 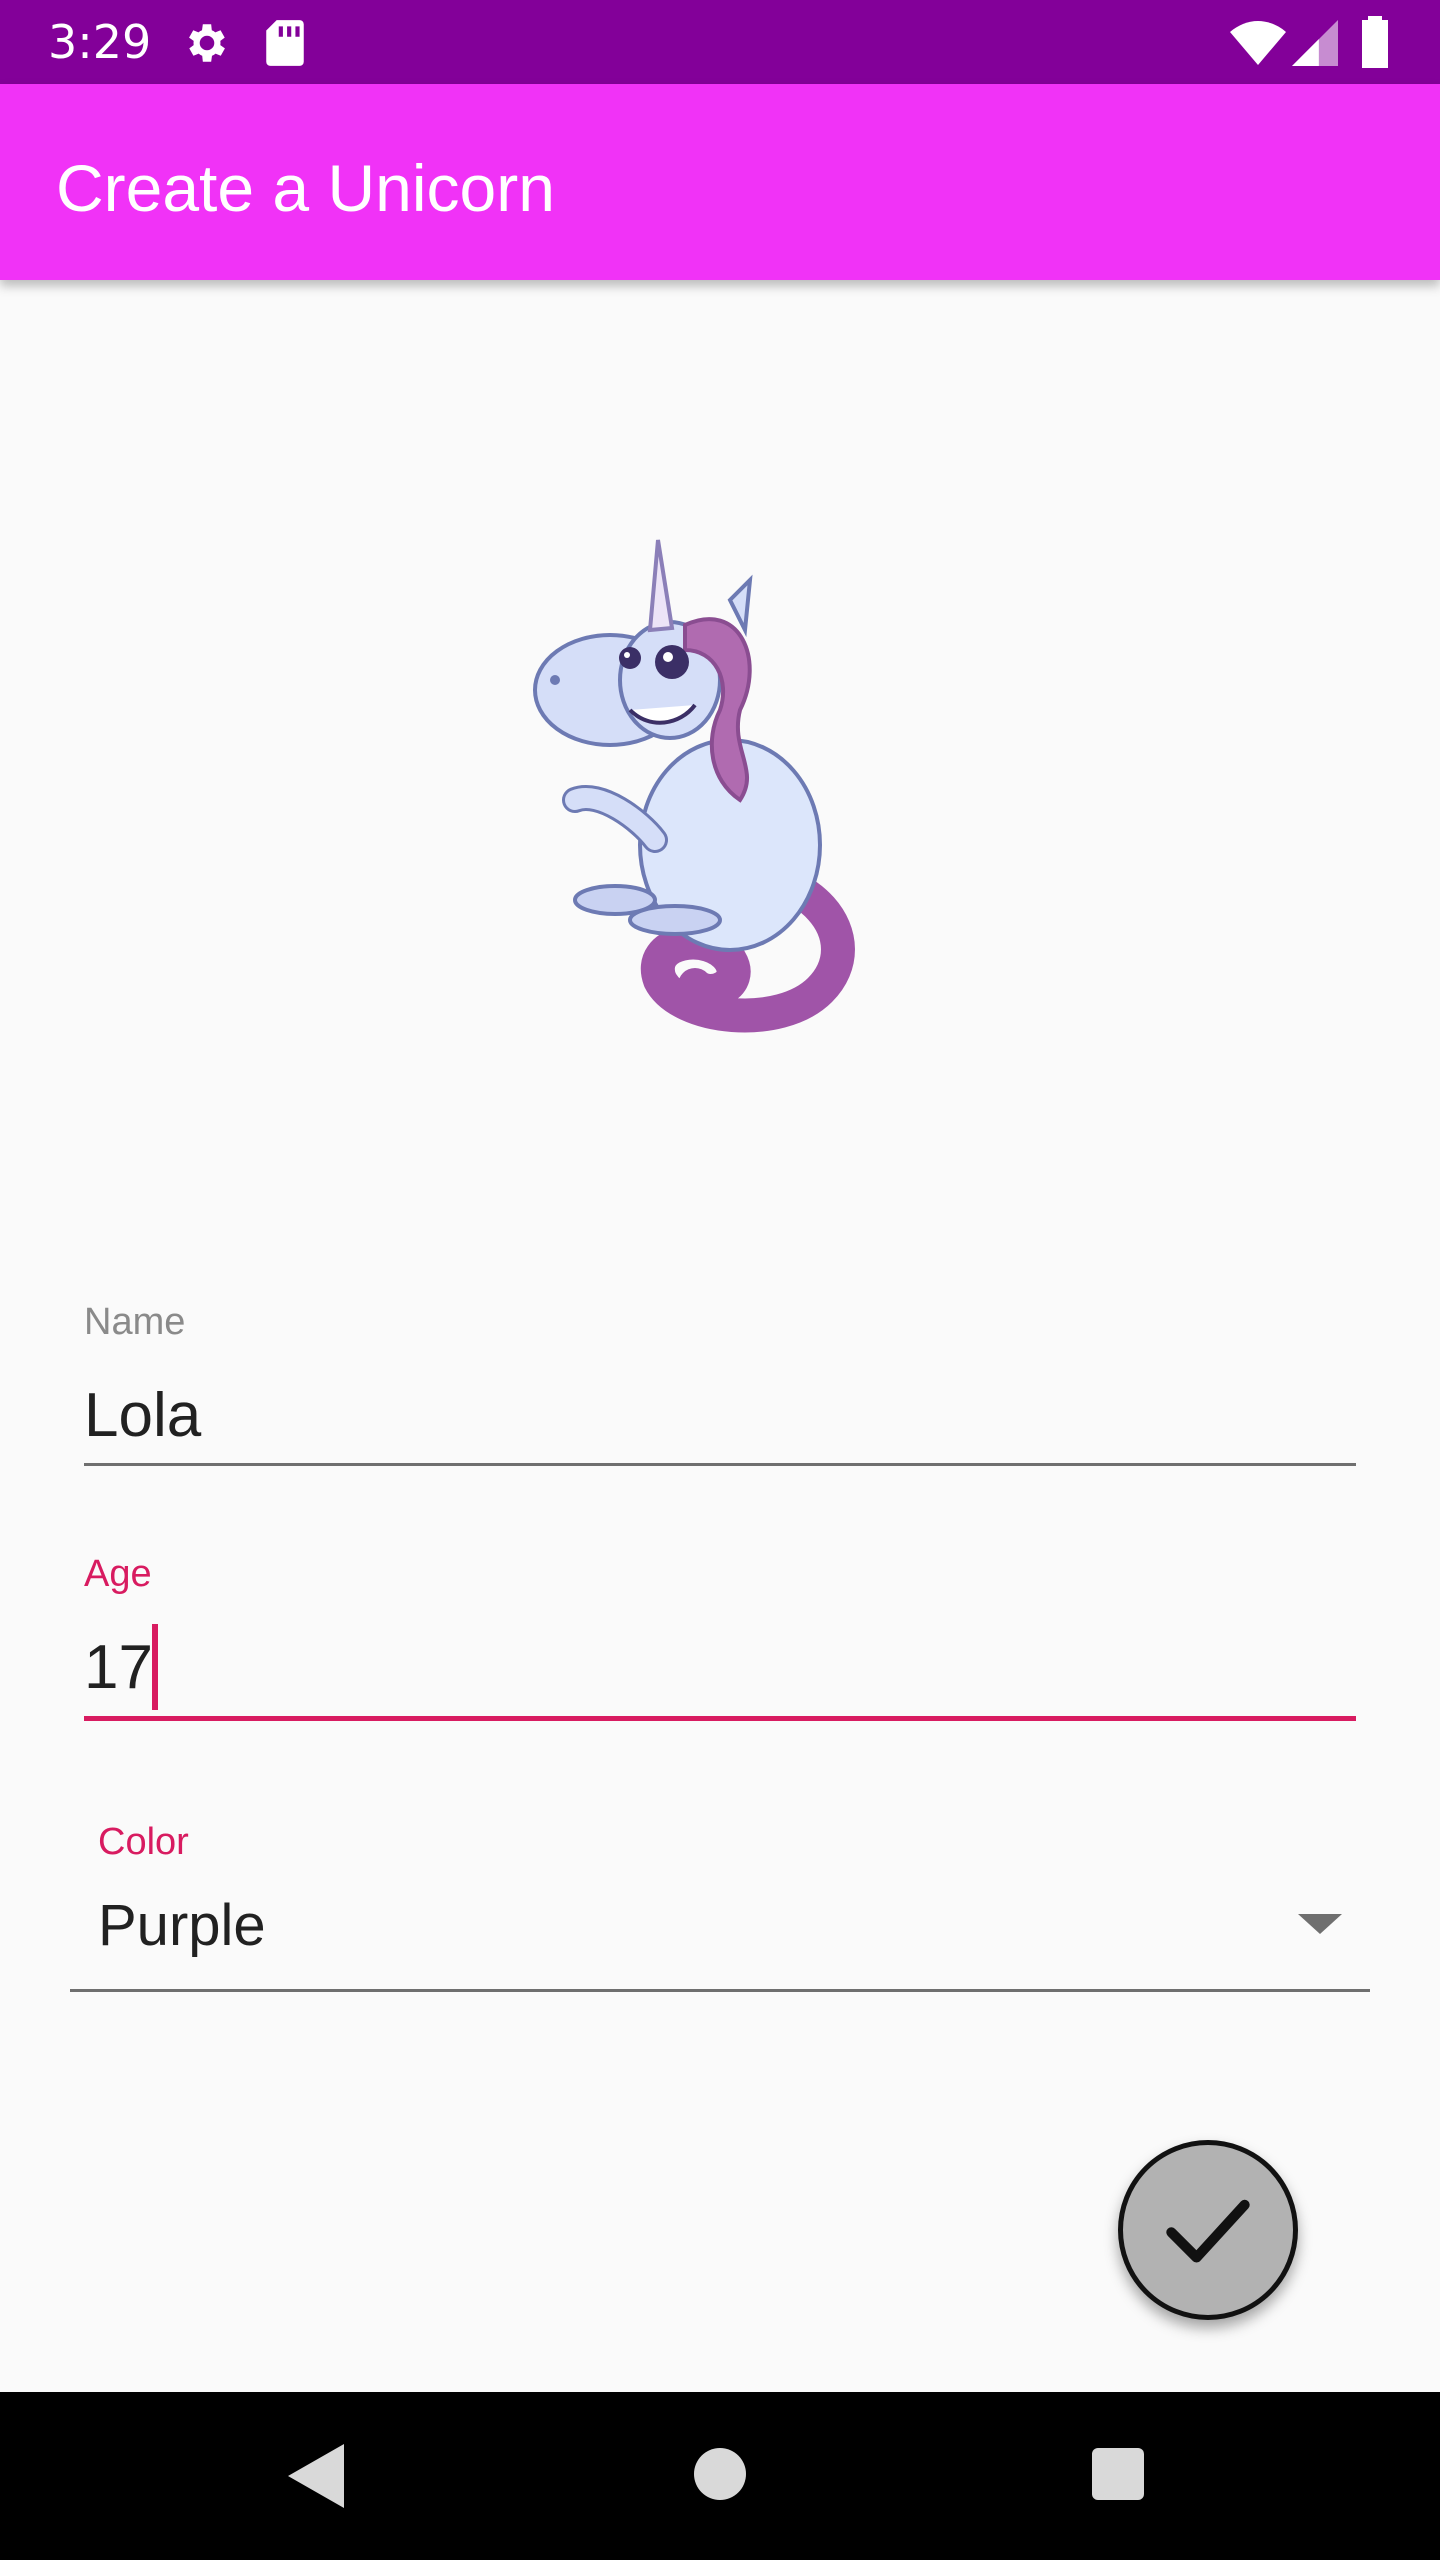 I want to click on settings-icon, so click(x=207, y=45).